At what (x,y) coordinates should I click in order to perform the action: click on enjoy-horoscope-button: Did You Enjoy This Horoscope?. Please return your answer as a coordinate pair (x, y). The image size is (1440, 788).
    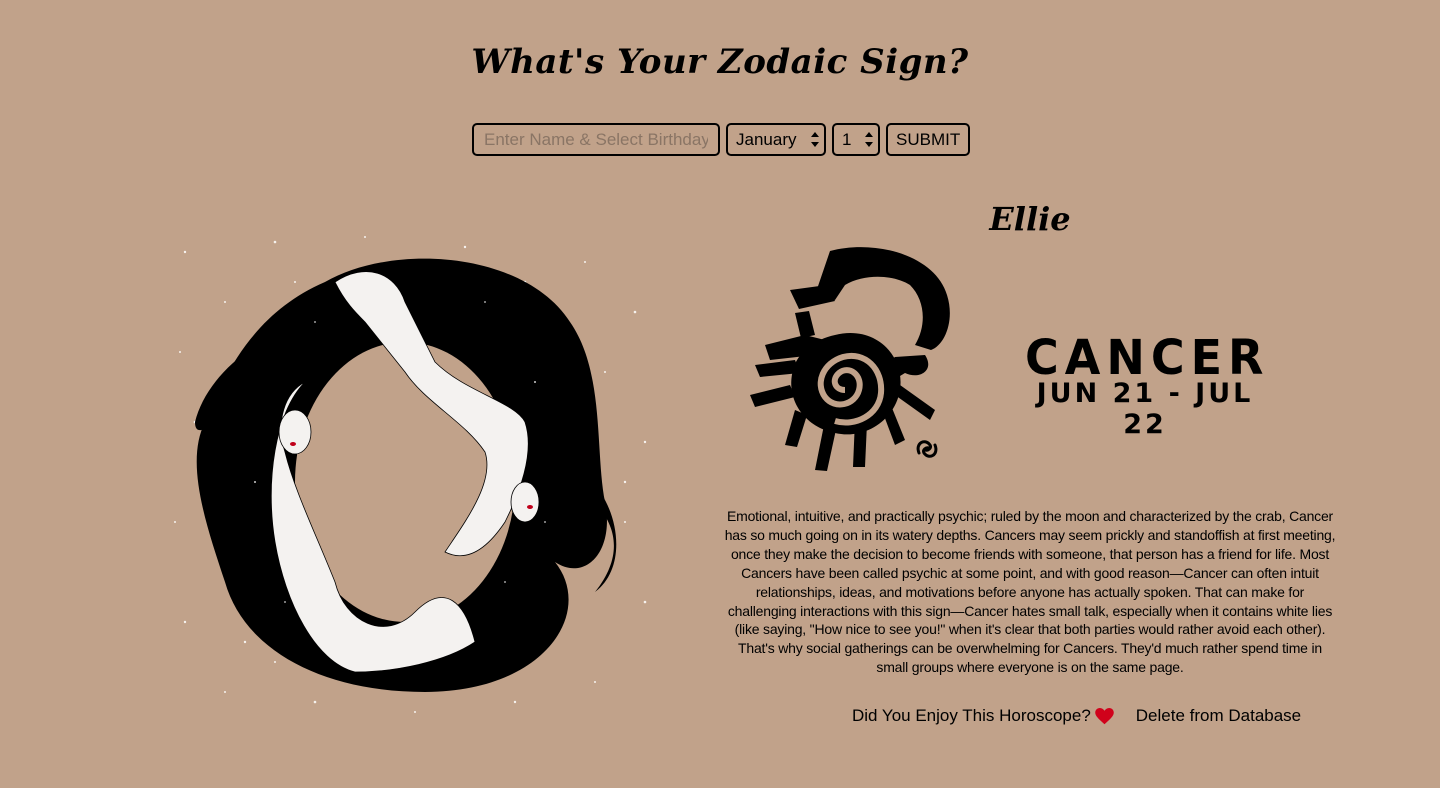
    Looking at the image, I should click on (983, 716).